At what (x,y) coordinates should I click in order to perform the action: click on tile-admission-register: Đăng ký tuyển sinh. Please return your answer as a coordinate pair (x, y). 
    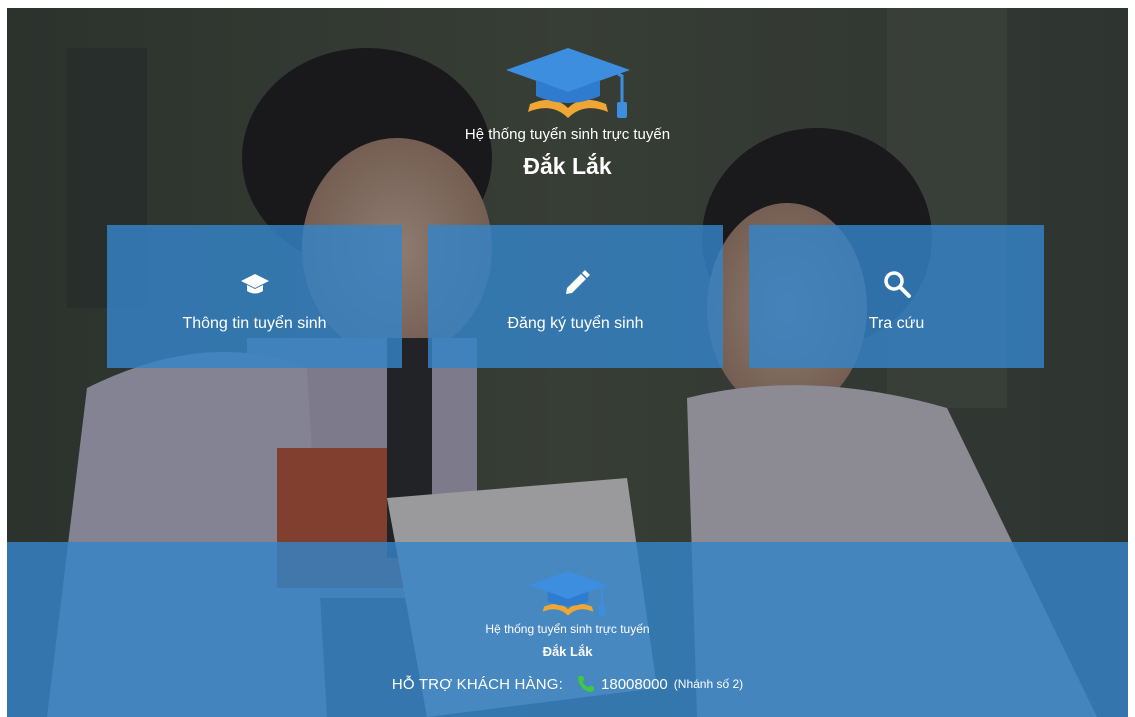
    Looking at the image, I should click on (575, 296).